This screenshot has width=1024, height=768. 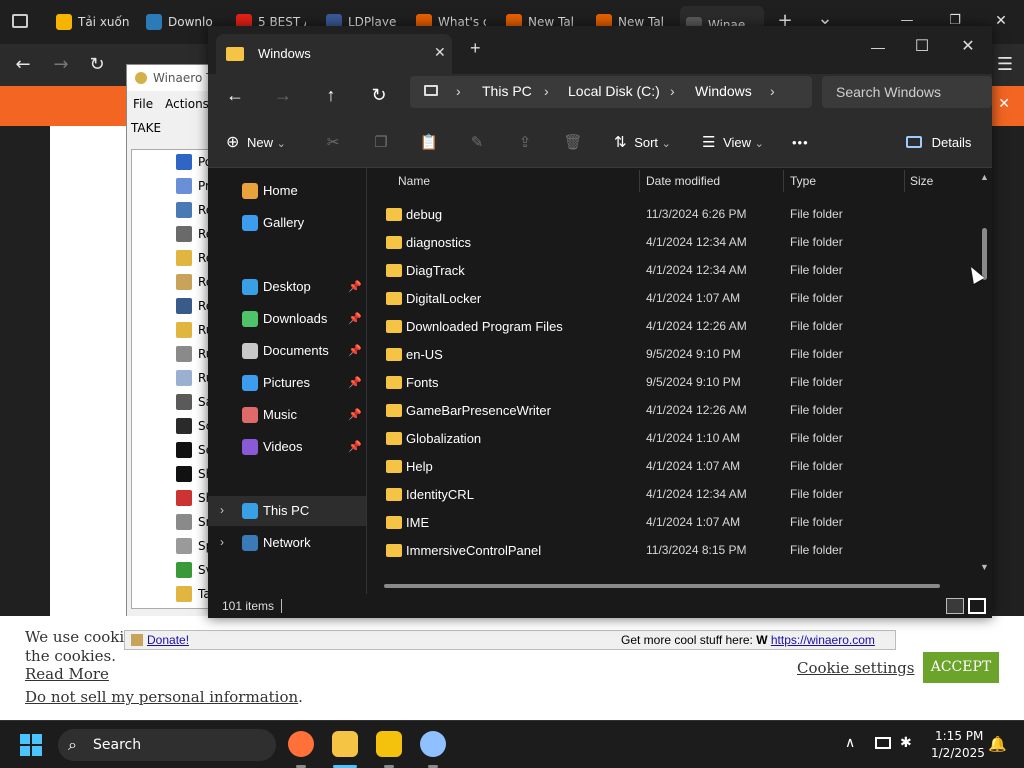 What do you see at coordinates (287, 543) in the screenshot?
I see `sidebar-item-network: › Network` at bounding box center [287, 543].